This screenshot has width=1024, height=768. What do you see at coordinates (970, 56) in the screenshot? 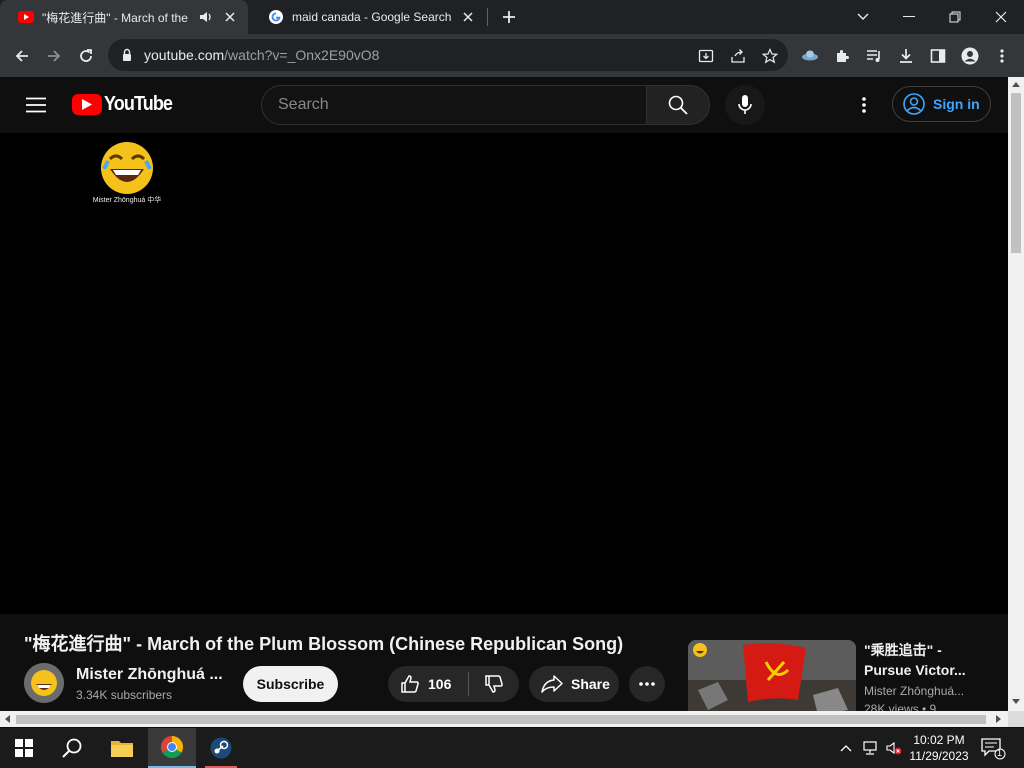
I see `profile-icon` at bounding box center [970, 56].